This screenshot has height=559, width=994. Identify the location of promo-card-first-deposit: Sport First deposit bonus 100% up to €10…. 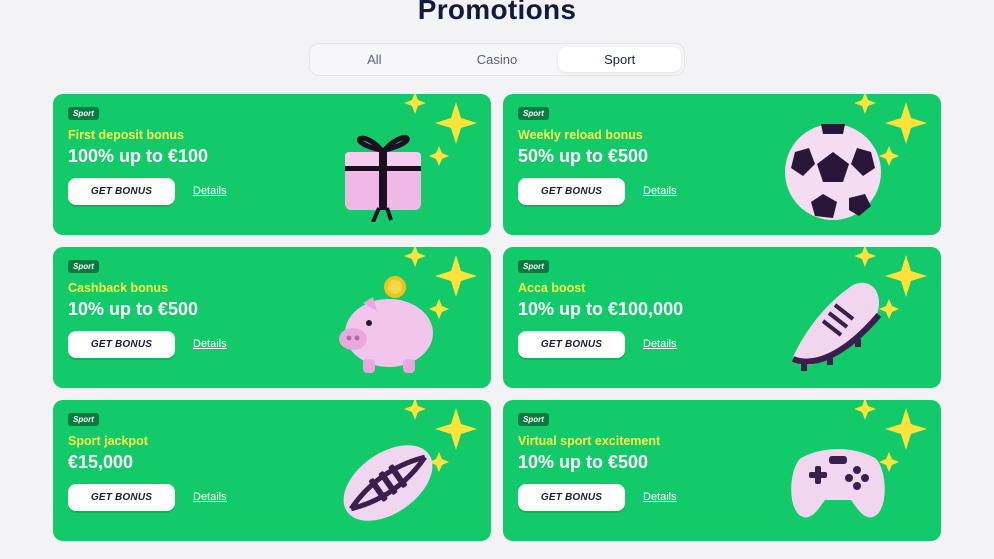
(272, 164).